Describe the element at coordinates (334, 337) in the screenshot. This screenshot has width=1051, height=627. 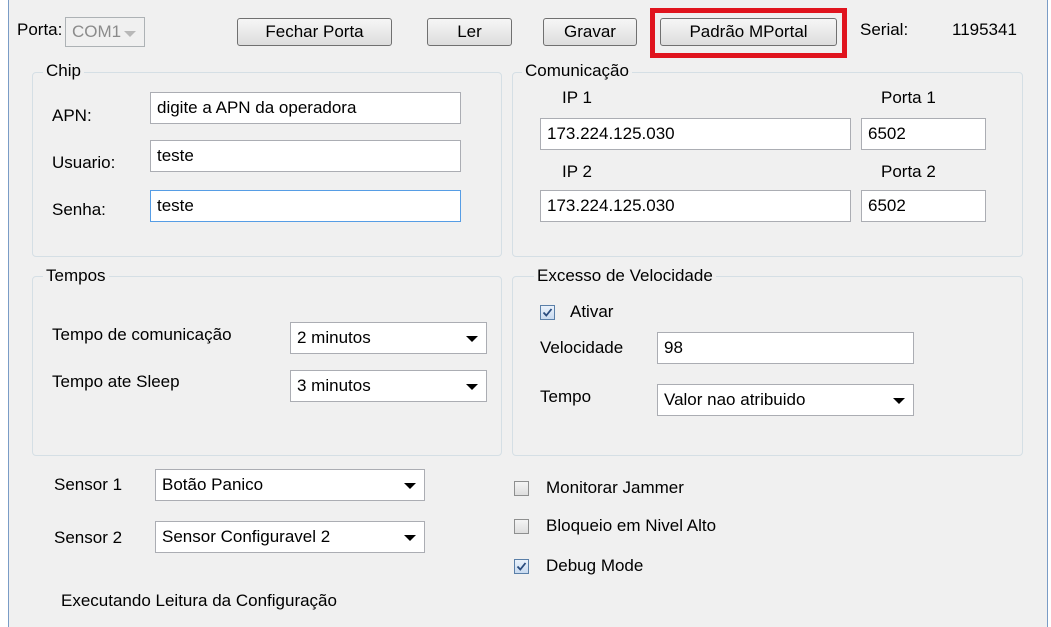
I see `tempo-comunicacao-value: 2 minutos` at that location.